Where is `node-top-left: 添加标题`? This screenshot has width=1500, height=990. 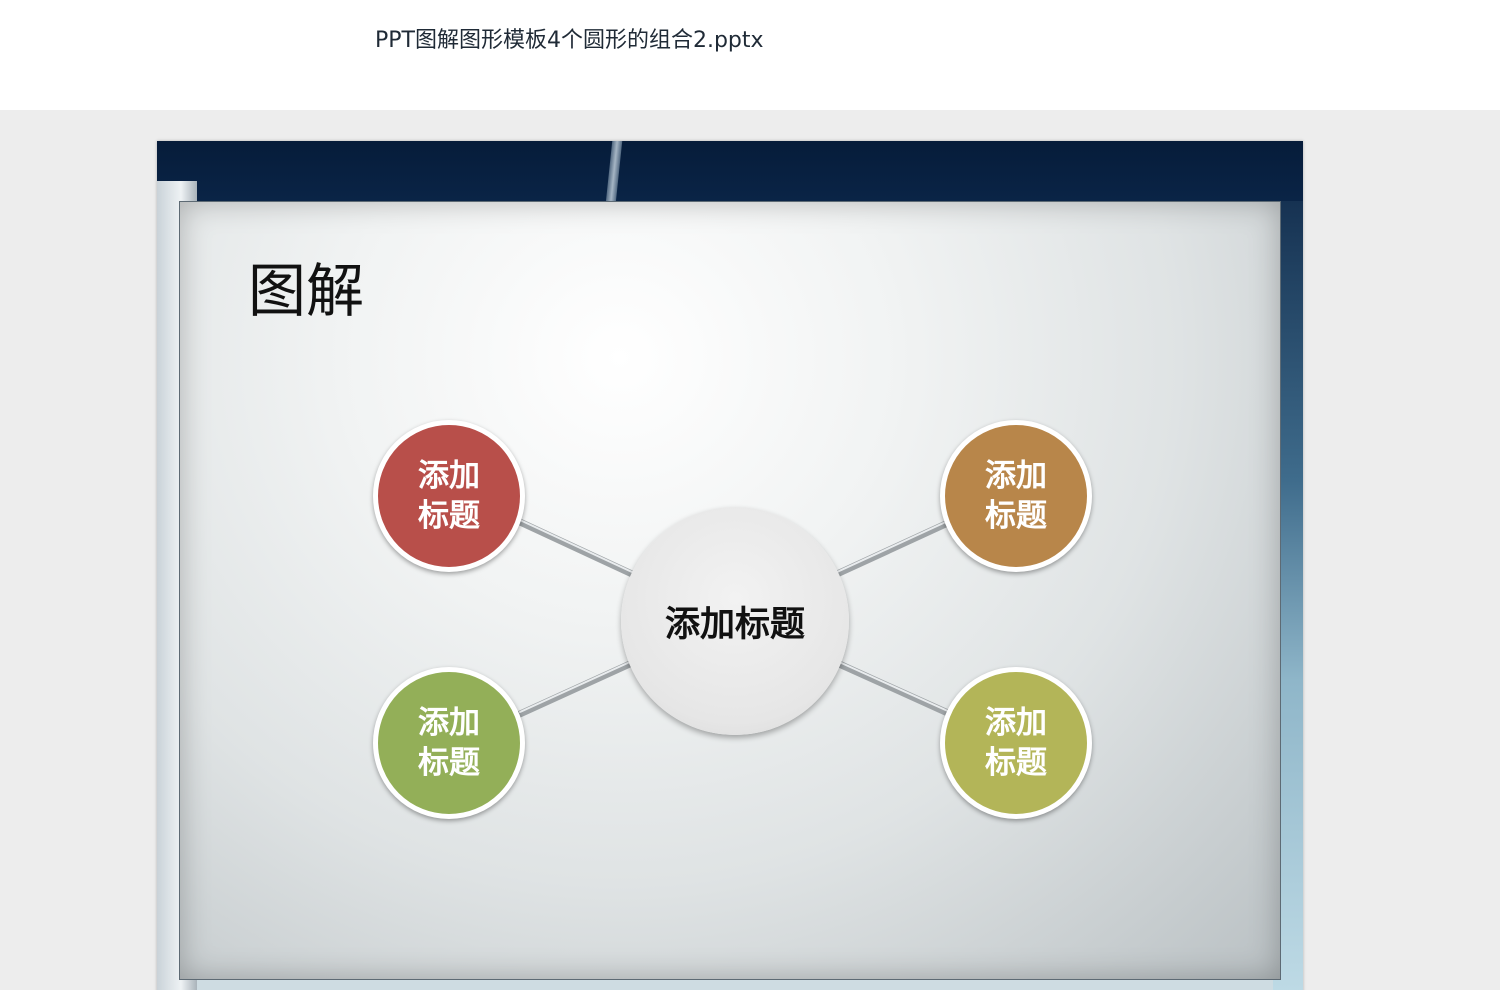 node-top-left: 添加标题 is located at coordinates (449, 496).